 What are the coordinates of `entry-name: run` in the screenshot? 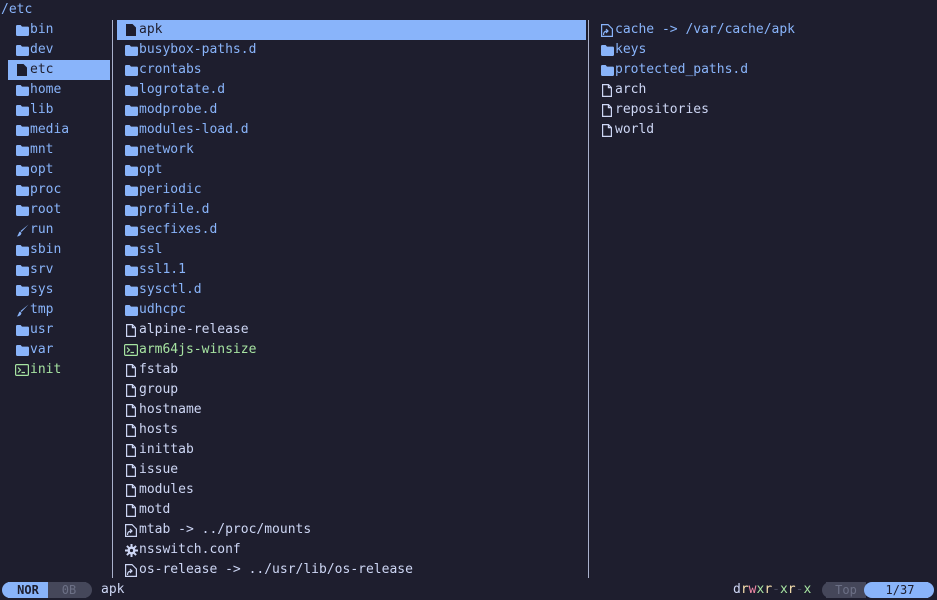 It's located at (42, 229).